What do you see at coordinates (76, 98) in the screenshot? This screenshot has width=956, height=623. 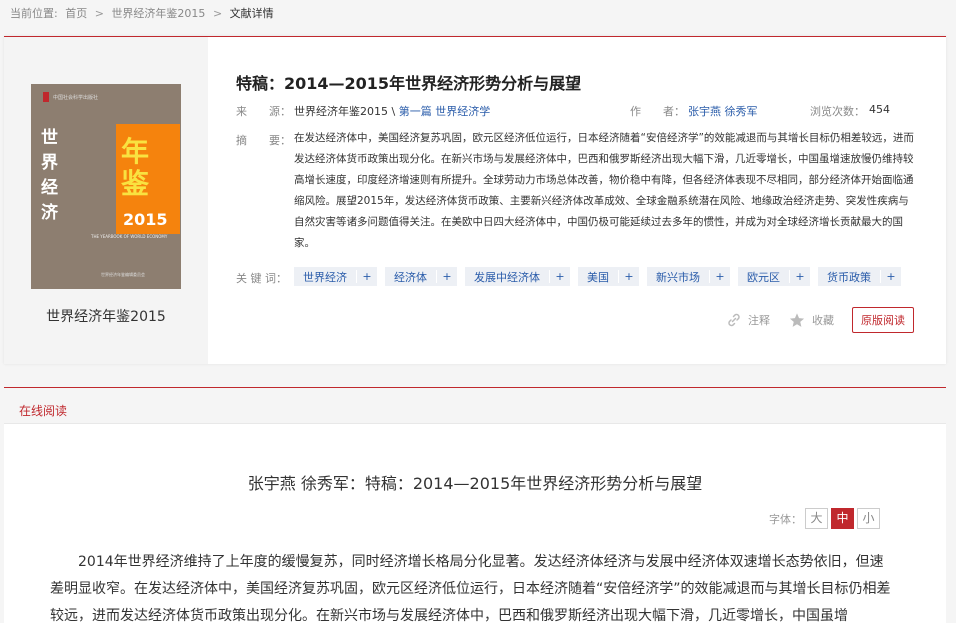 I see `cover-publisher: 中国社会科学出版社` at bounding box center [76, 98].